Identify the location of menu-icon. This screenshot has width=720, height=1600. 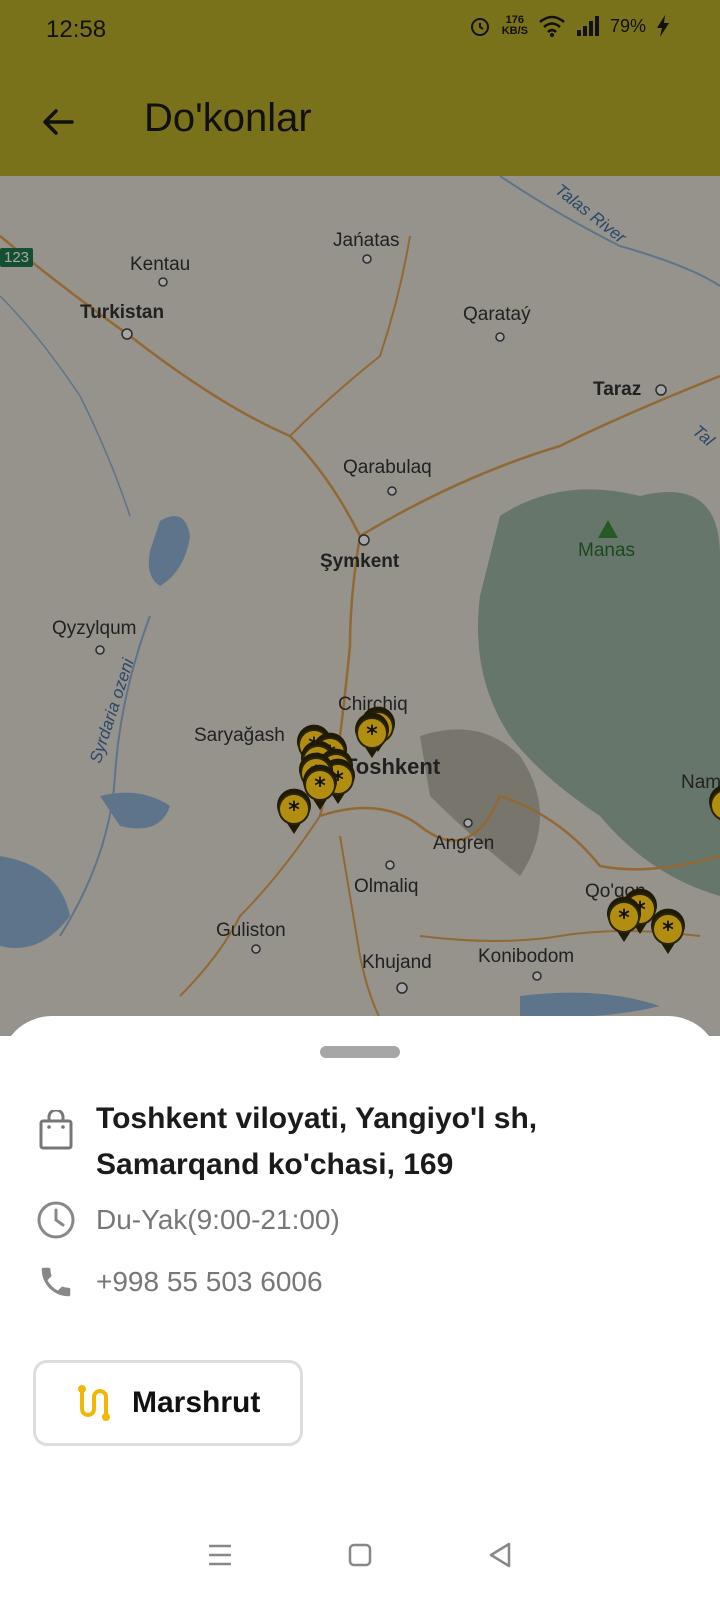
(220, 1555).